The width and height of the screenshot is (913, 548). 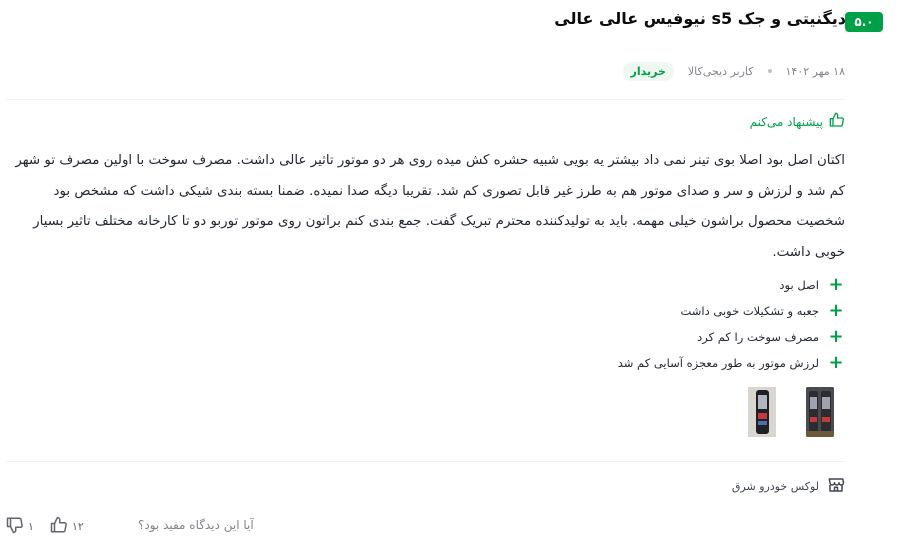 I want to click on seller-name: لوکس خودرو شرق, so click(x=775, y=486).